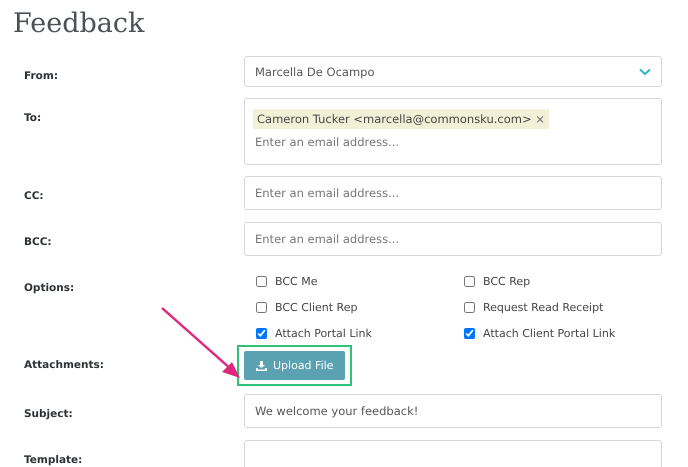 This screenshot has height=467, width=688. Describe the element at coordinates (53, 460) in the screenshot. I see `field-label: Template:` at that location.